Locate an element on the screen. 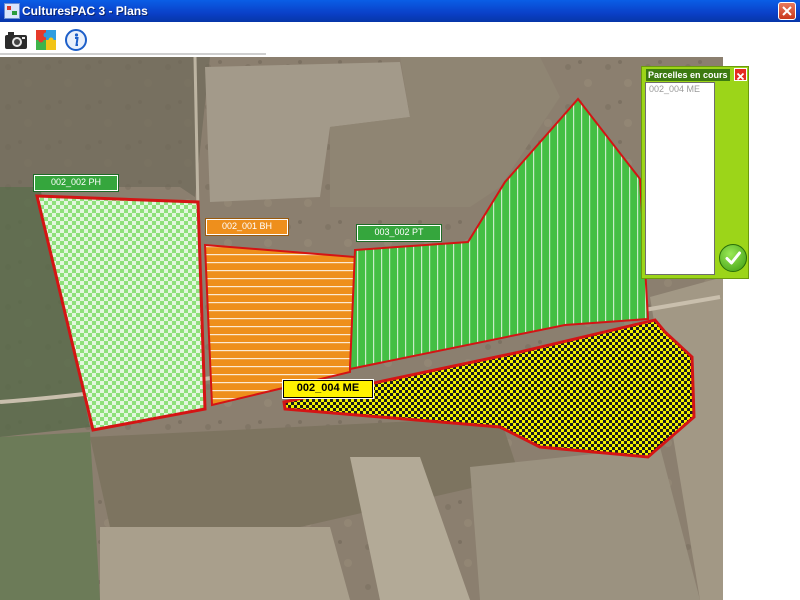  info-button is located at coordinates (76, 40).